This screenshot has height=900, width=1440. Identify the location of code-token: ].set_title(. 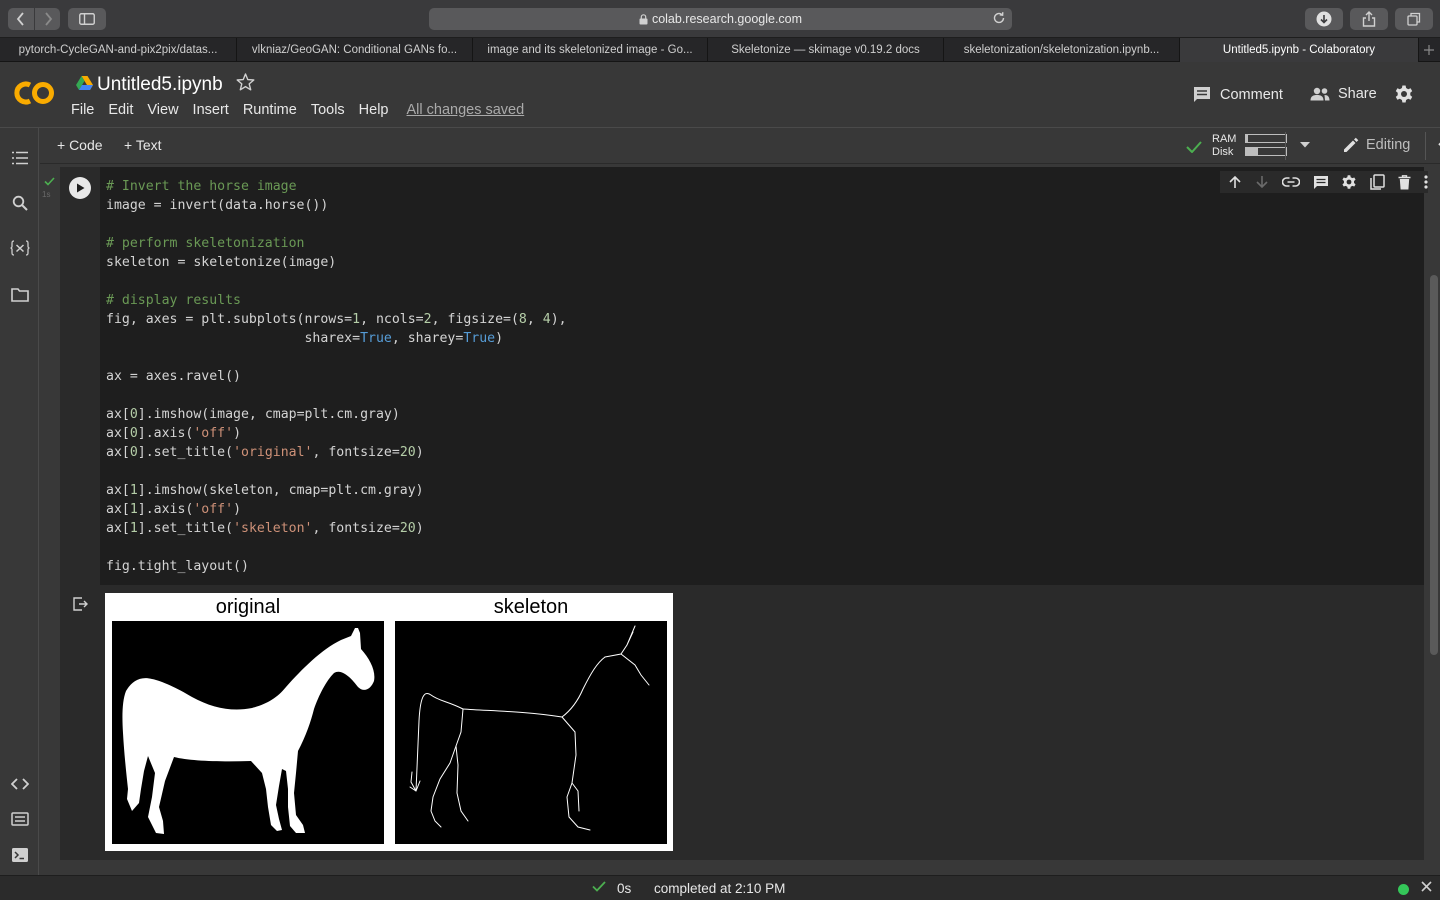
(185, 528).